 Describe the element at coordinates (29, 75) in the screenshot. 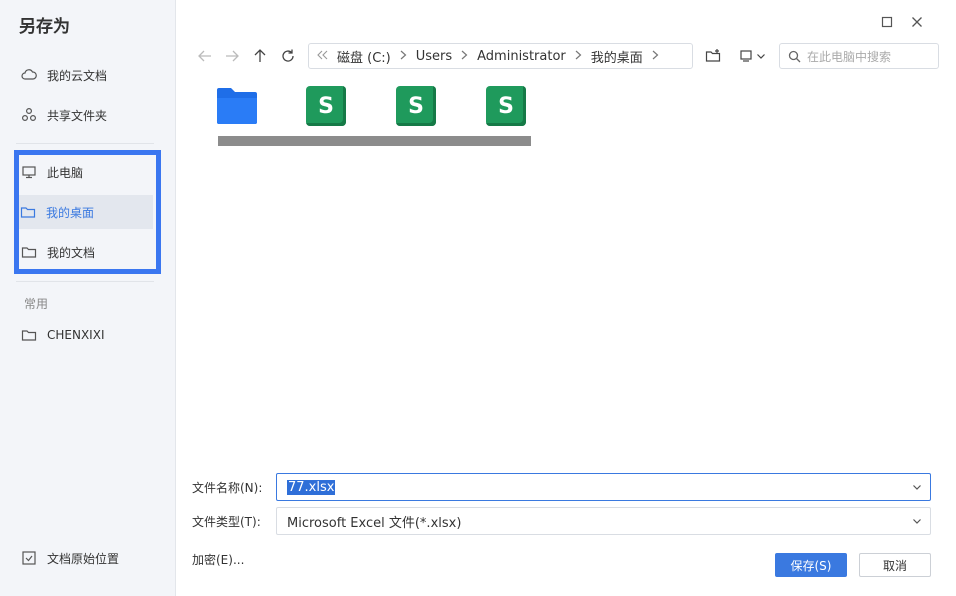

I see `cloud-doc-icon` at that location.